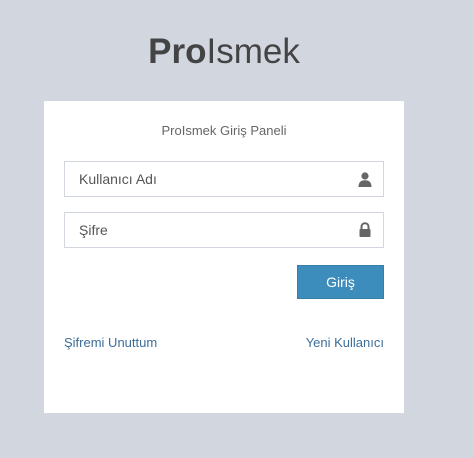  I want to click on username-field, so click(224, 179).